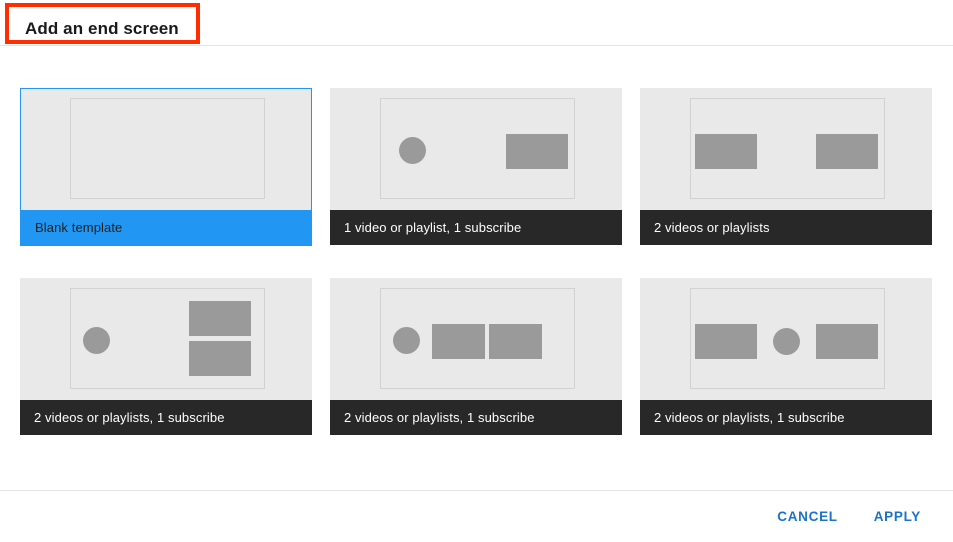 Image resolution: width=953 pixels, height=542 pixels. Describe the element at coordinates (102, 28) in the screenshot. I see `page-title: Add an end screen` at that location.